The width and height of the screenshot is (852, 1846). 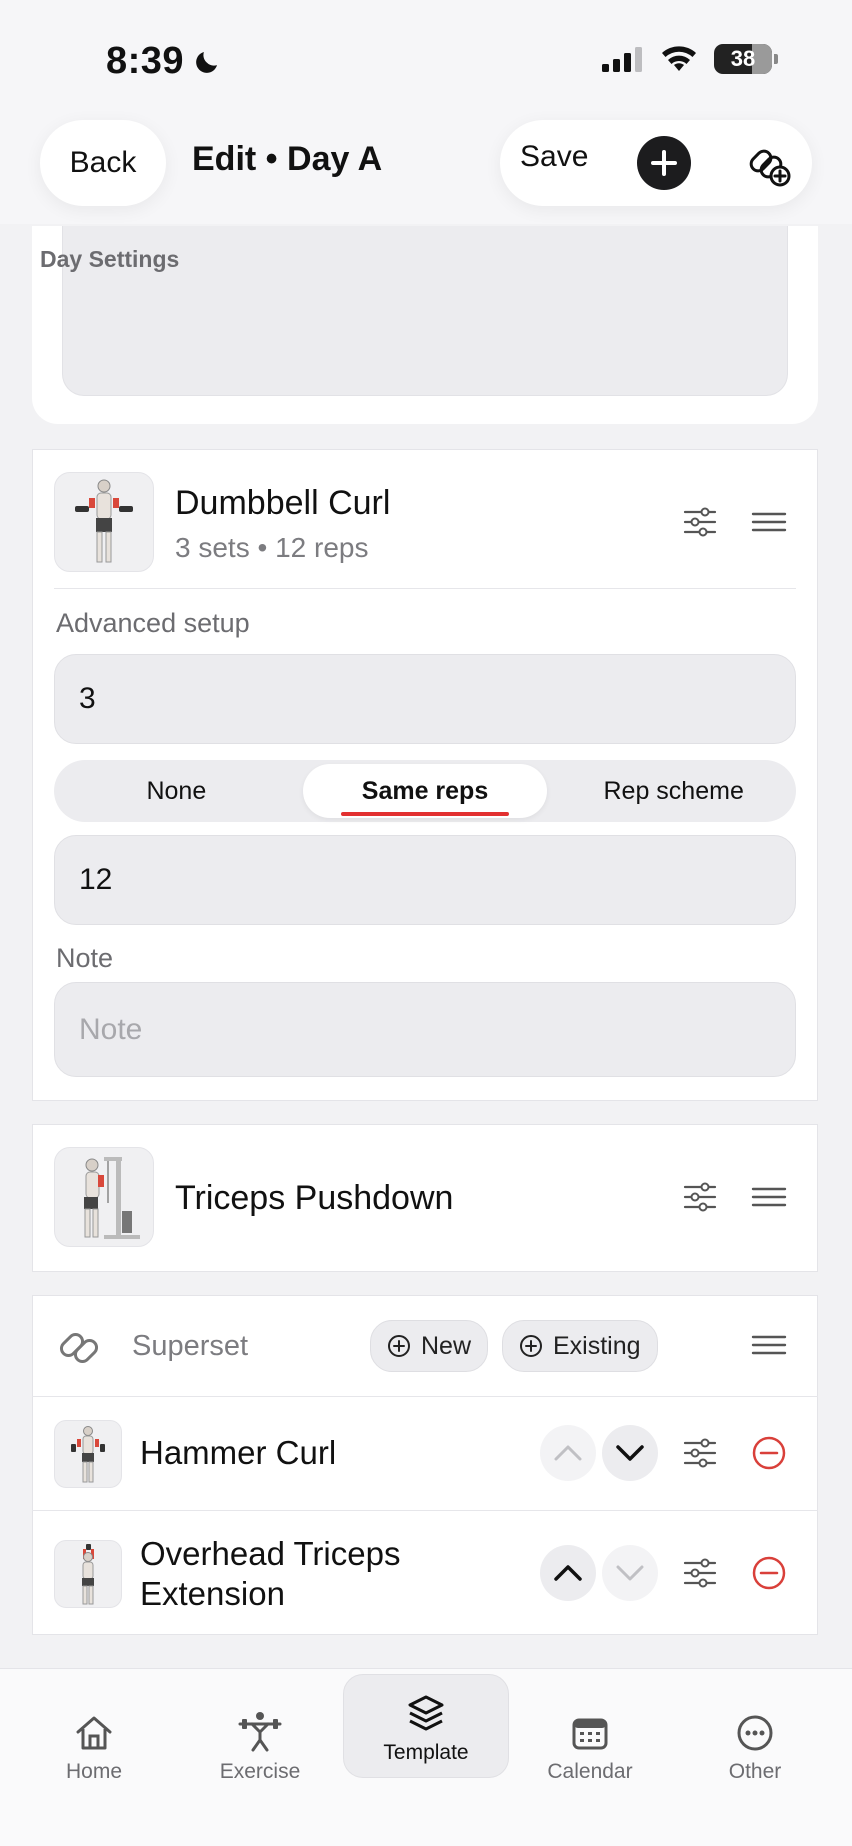 I want to click on back-label: Back, so click(x=103, y=162).